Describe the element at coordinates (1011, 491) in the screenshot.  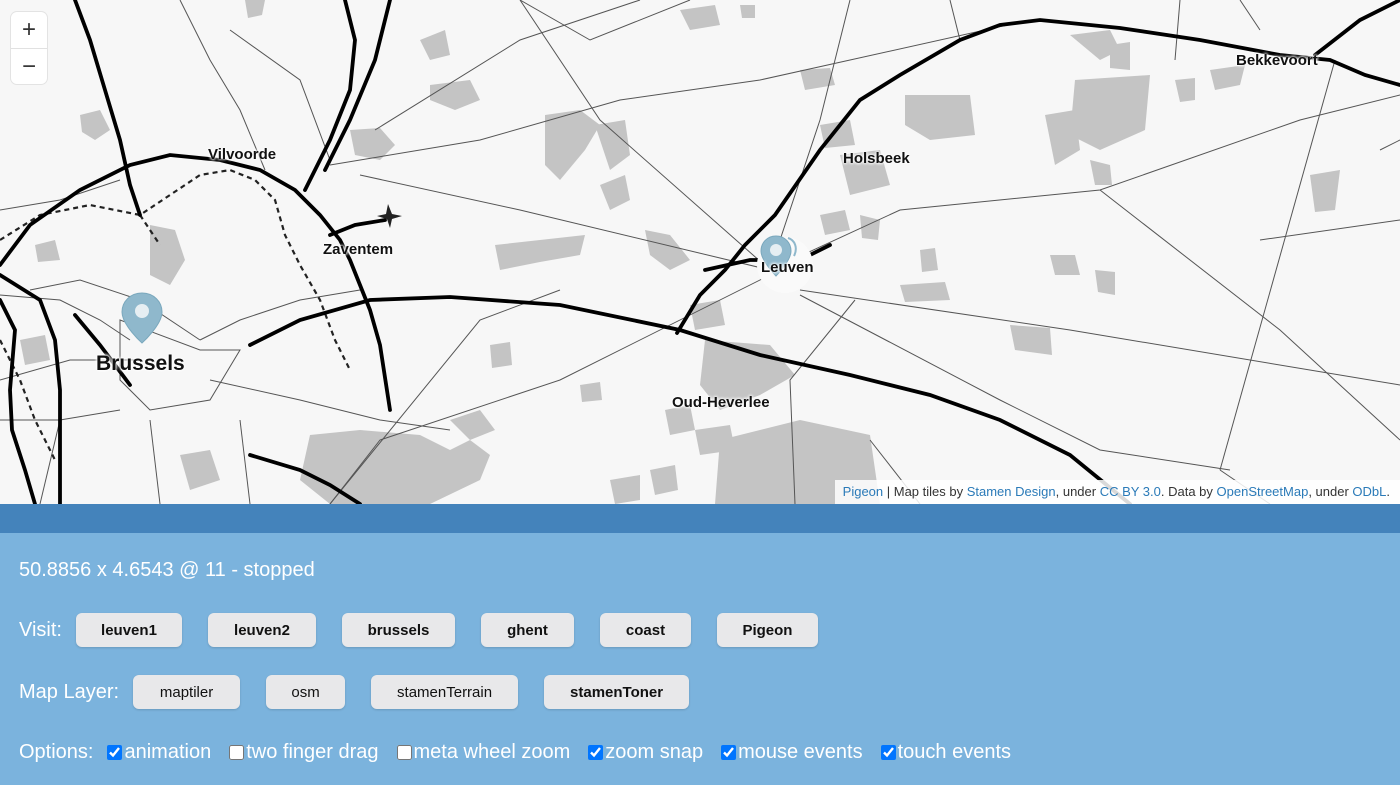
I see `stamen-link: Stamen Design` at that location.